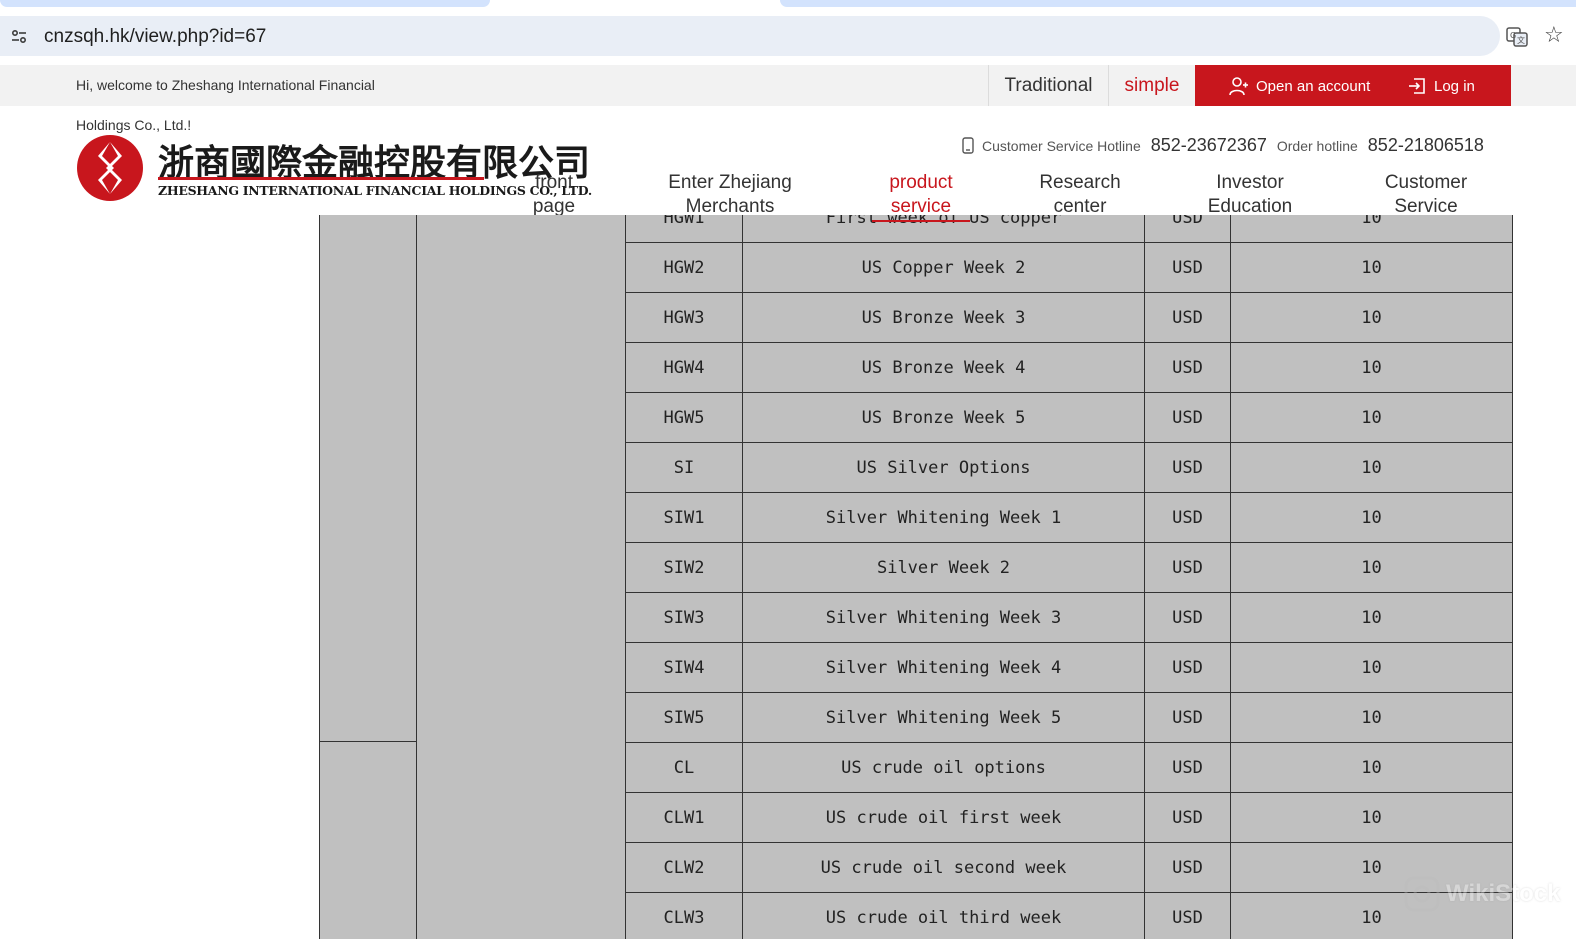 This screenshot has width=1576, height=939. What do you see at coordinates (521, 577) in the screenshot?
I see `table-subcategory-column` at bounding box center [521, 577].